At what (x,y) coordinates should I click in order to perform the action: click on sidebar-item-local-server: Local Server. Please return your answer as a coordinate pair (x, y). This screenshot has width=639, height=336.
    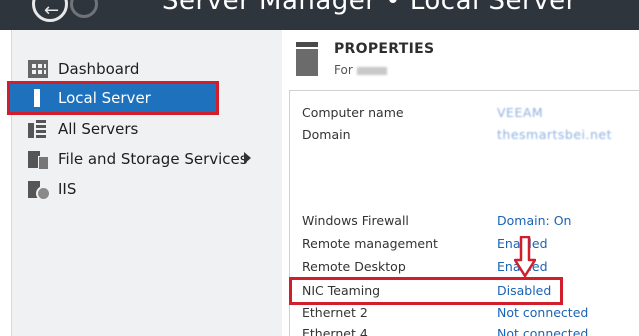
    Looking at the image, I should click on (113, 98).